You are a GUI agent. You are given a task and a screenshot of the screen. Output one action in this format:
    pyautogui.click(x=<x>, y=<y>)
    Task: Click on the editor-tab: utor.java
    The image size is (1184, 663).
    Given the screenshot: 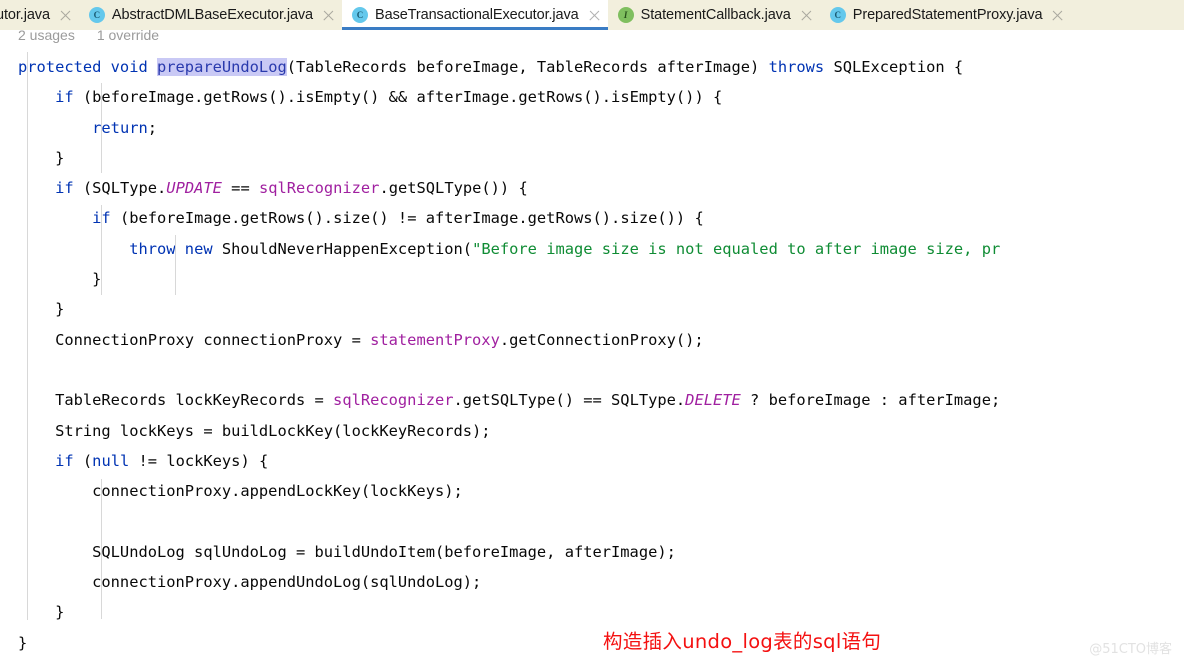 What is the action you would take?
    pyautogui.click(x=39, y=15)
    